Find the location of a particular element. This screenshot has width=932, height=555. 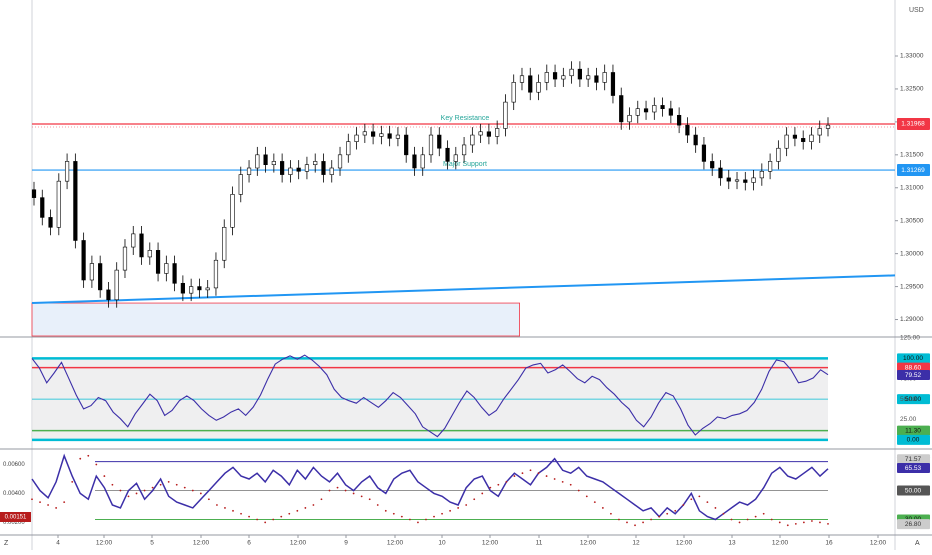

rsi-pane is located at coordinates (430, 490).